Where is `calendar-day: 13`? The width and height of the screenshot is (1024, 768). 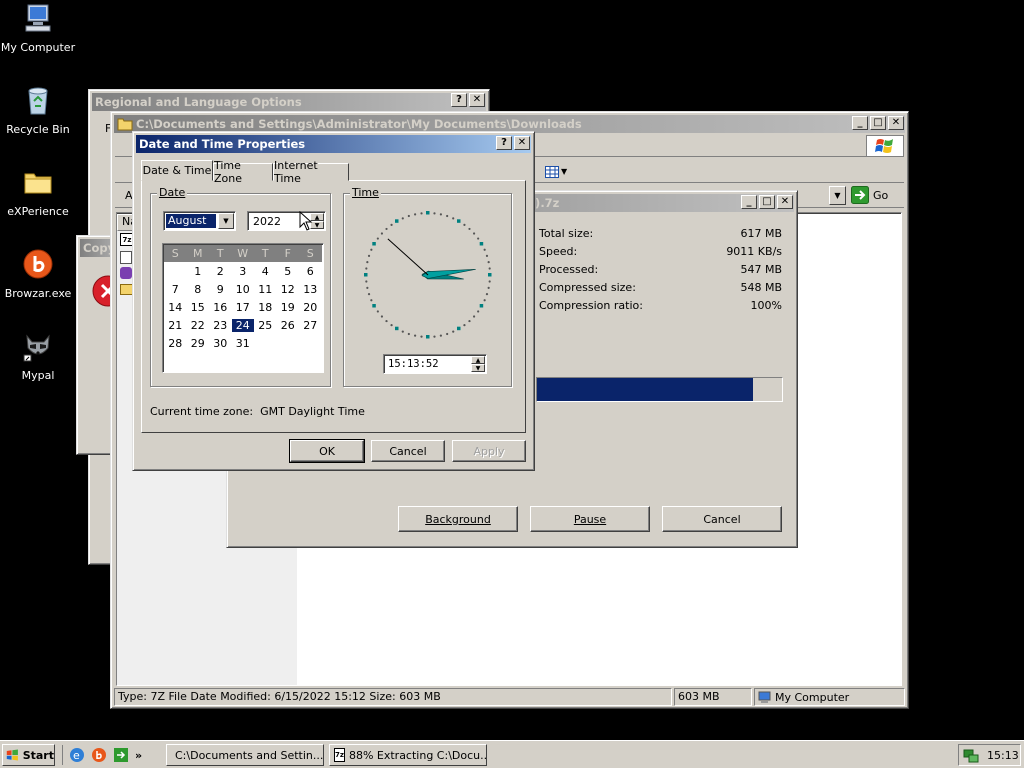 calendar-day: 13 is located at coordinates (310, 289).